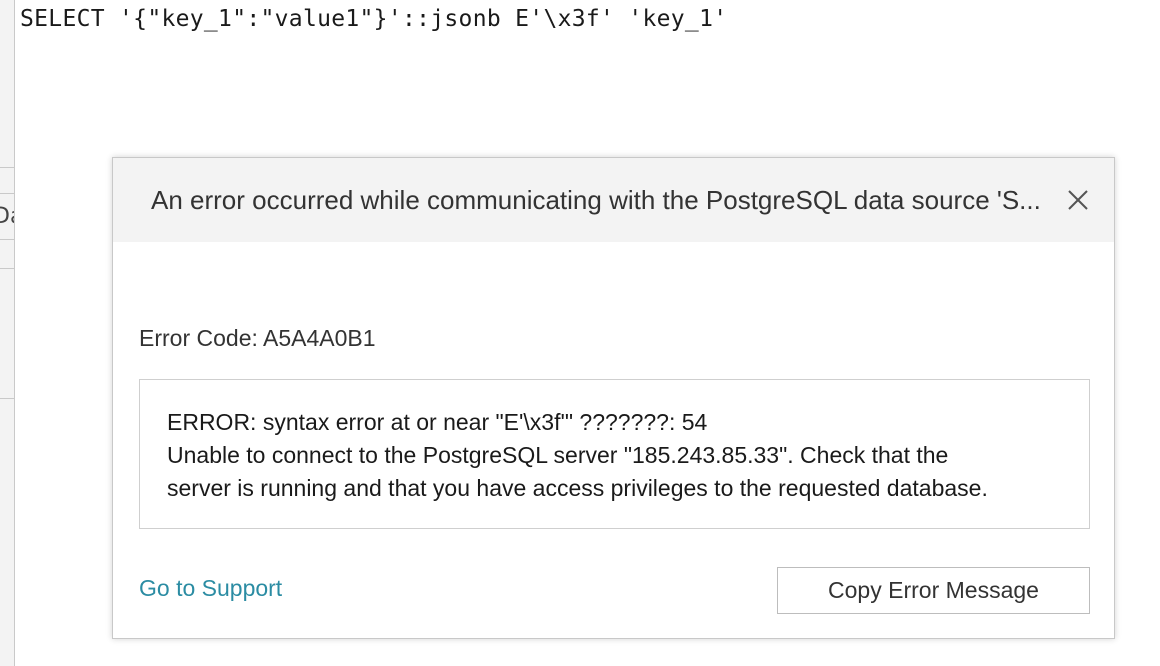  Describe the element at coordinates (933, 590) in the screenshot. I see `copy-error-message-button: Copy Error Message` at that location.